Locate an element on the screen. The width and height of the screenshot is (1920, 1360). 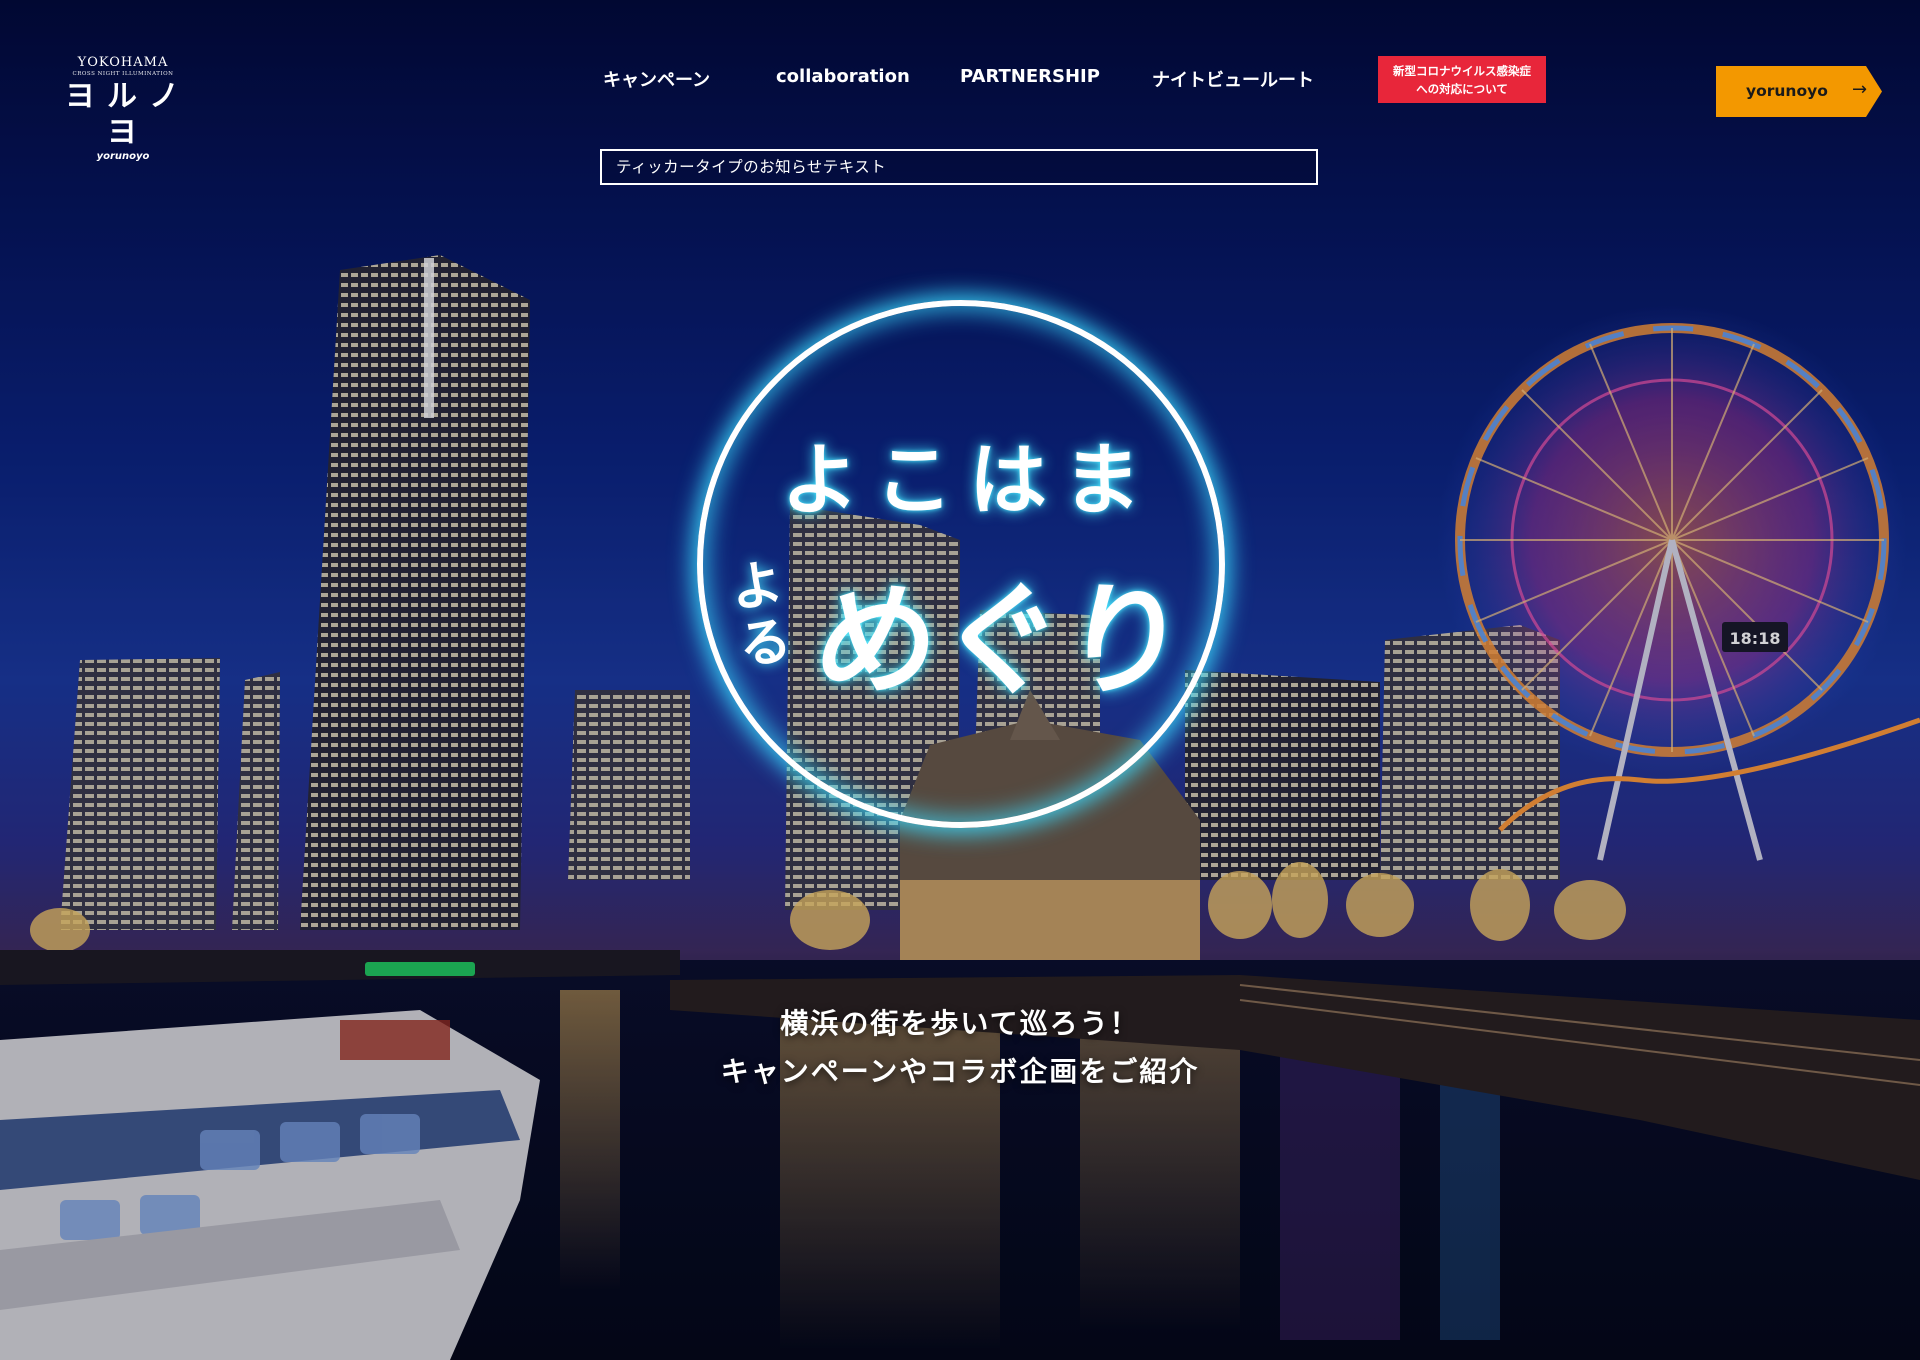
logo-romaji-text: yorunoyo is located at coordinates (123, 156).